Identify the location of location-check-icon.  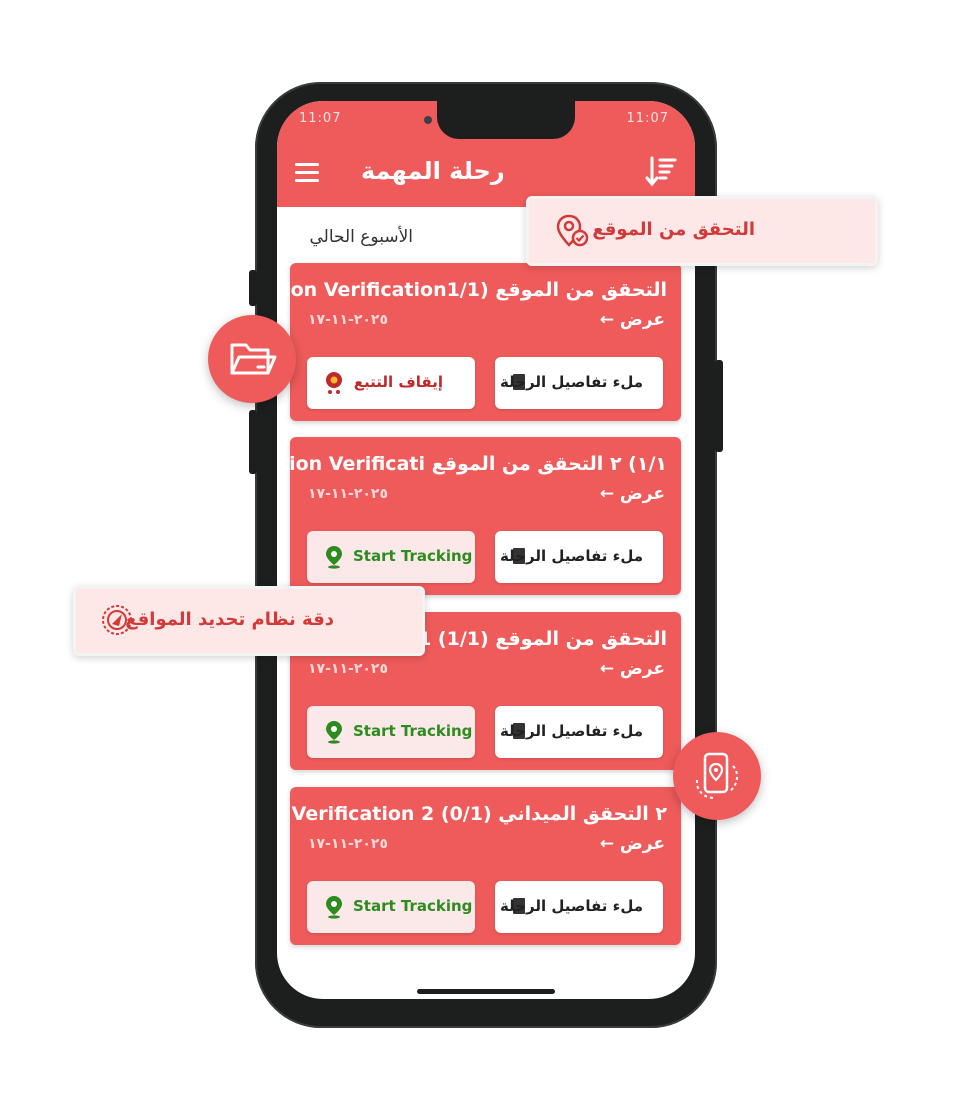
(572, 230).